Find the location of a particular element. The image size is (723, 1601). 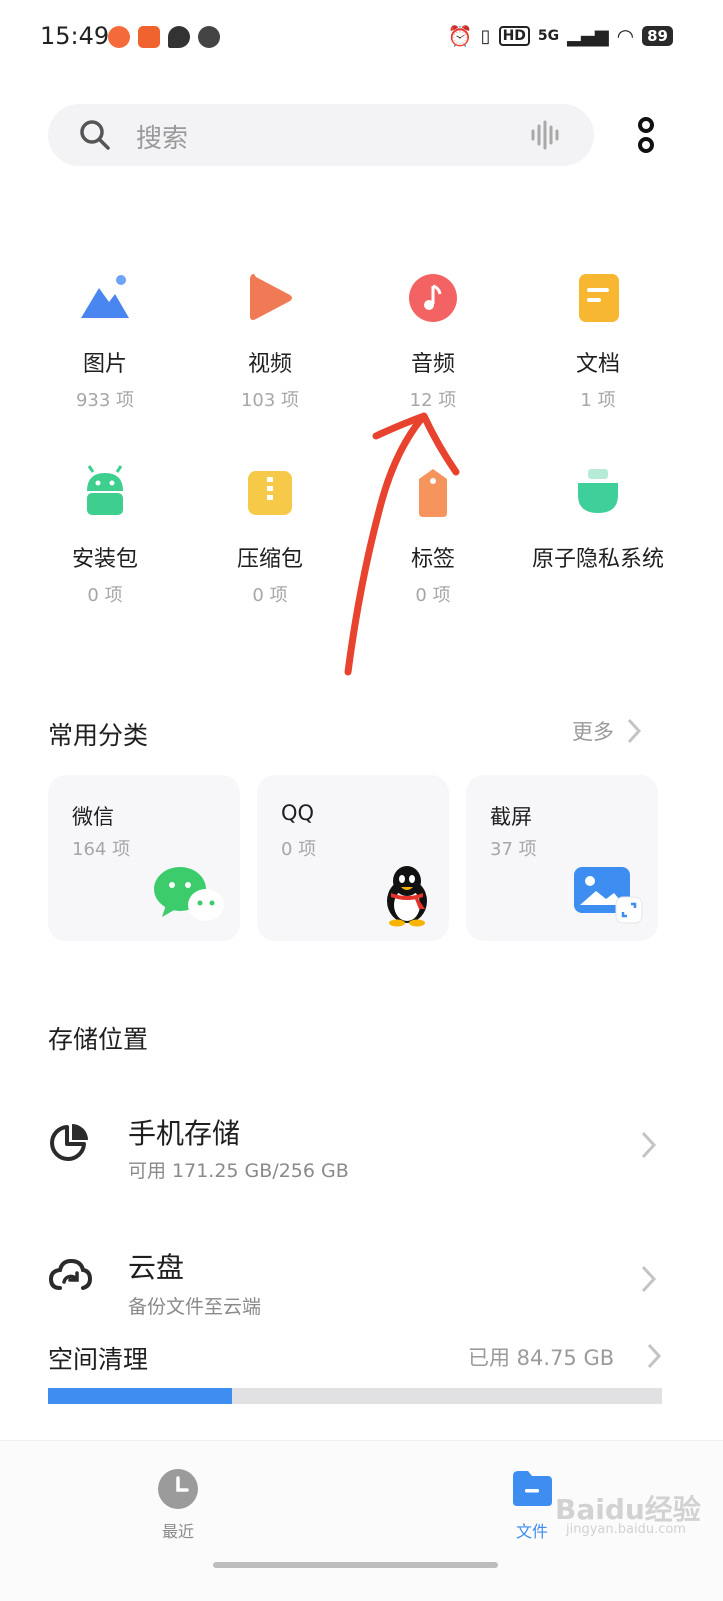

annotation-arrow is located at coordinates (402, 544).